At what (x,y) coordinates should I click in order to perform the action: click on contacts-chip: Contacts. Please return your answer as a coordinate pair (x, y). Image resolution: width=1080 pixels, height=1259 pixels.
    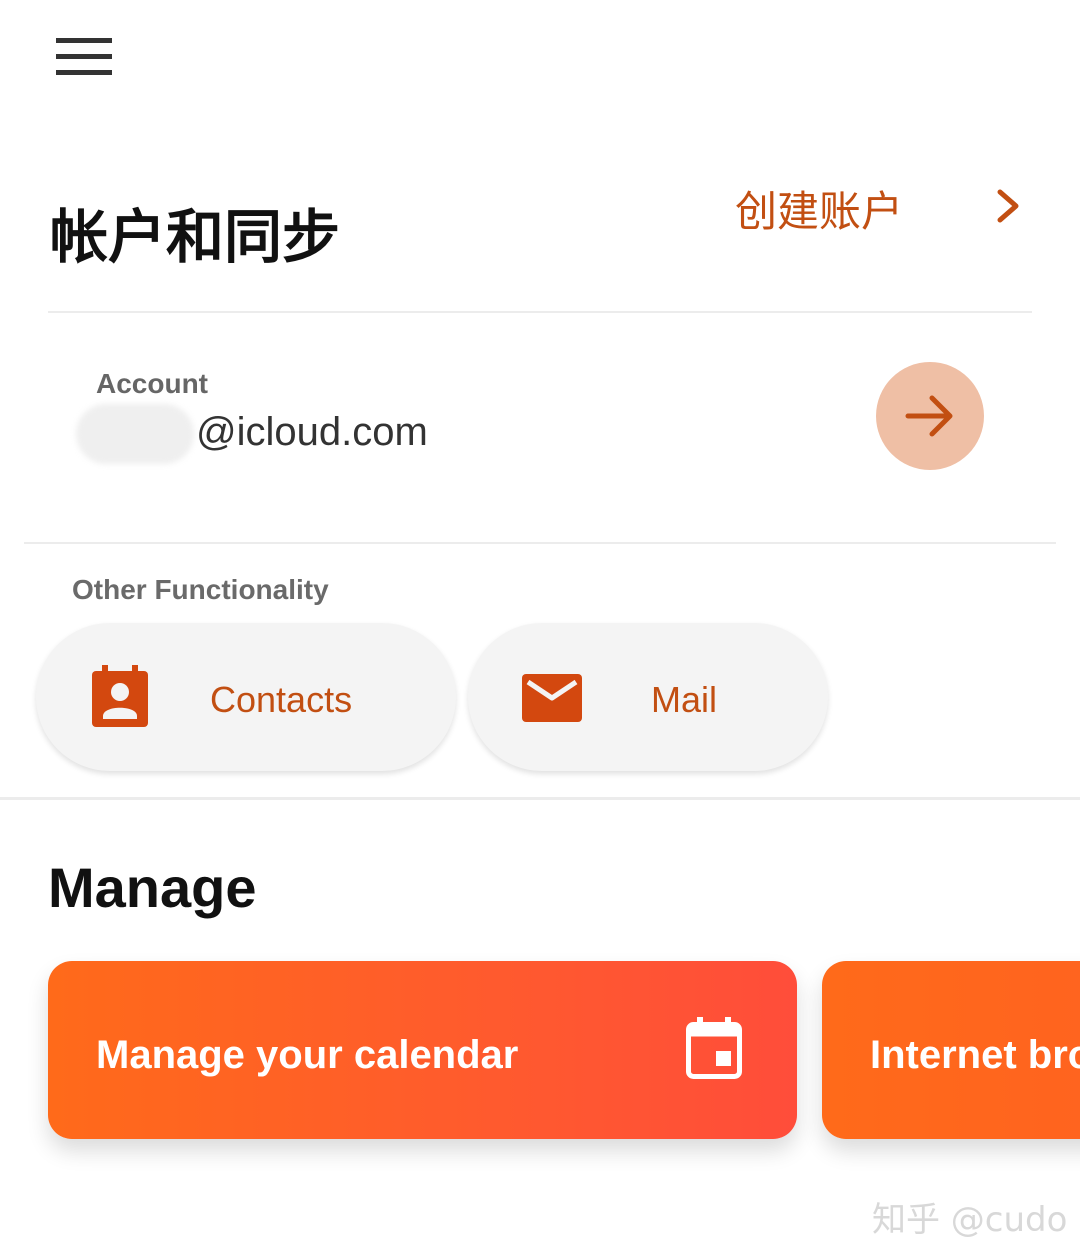
    Looking at the image, I should click on (246, 697).